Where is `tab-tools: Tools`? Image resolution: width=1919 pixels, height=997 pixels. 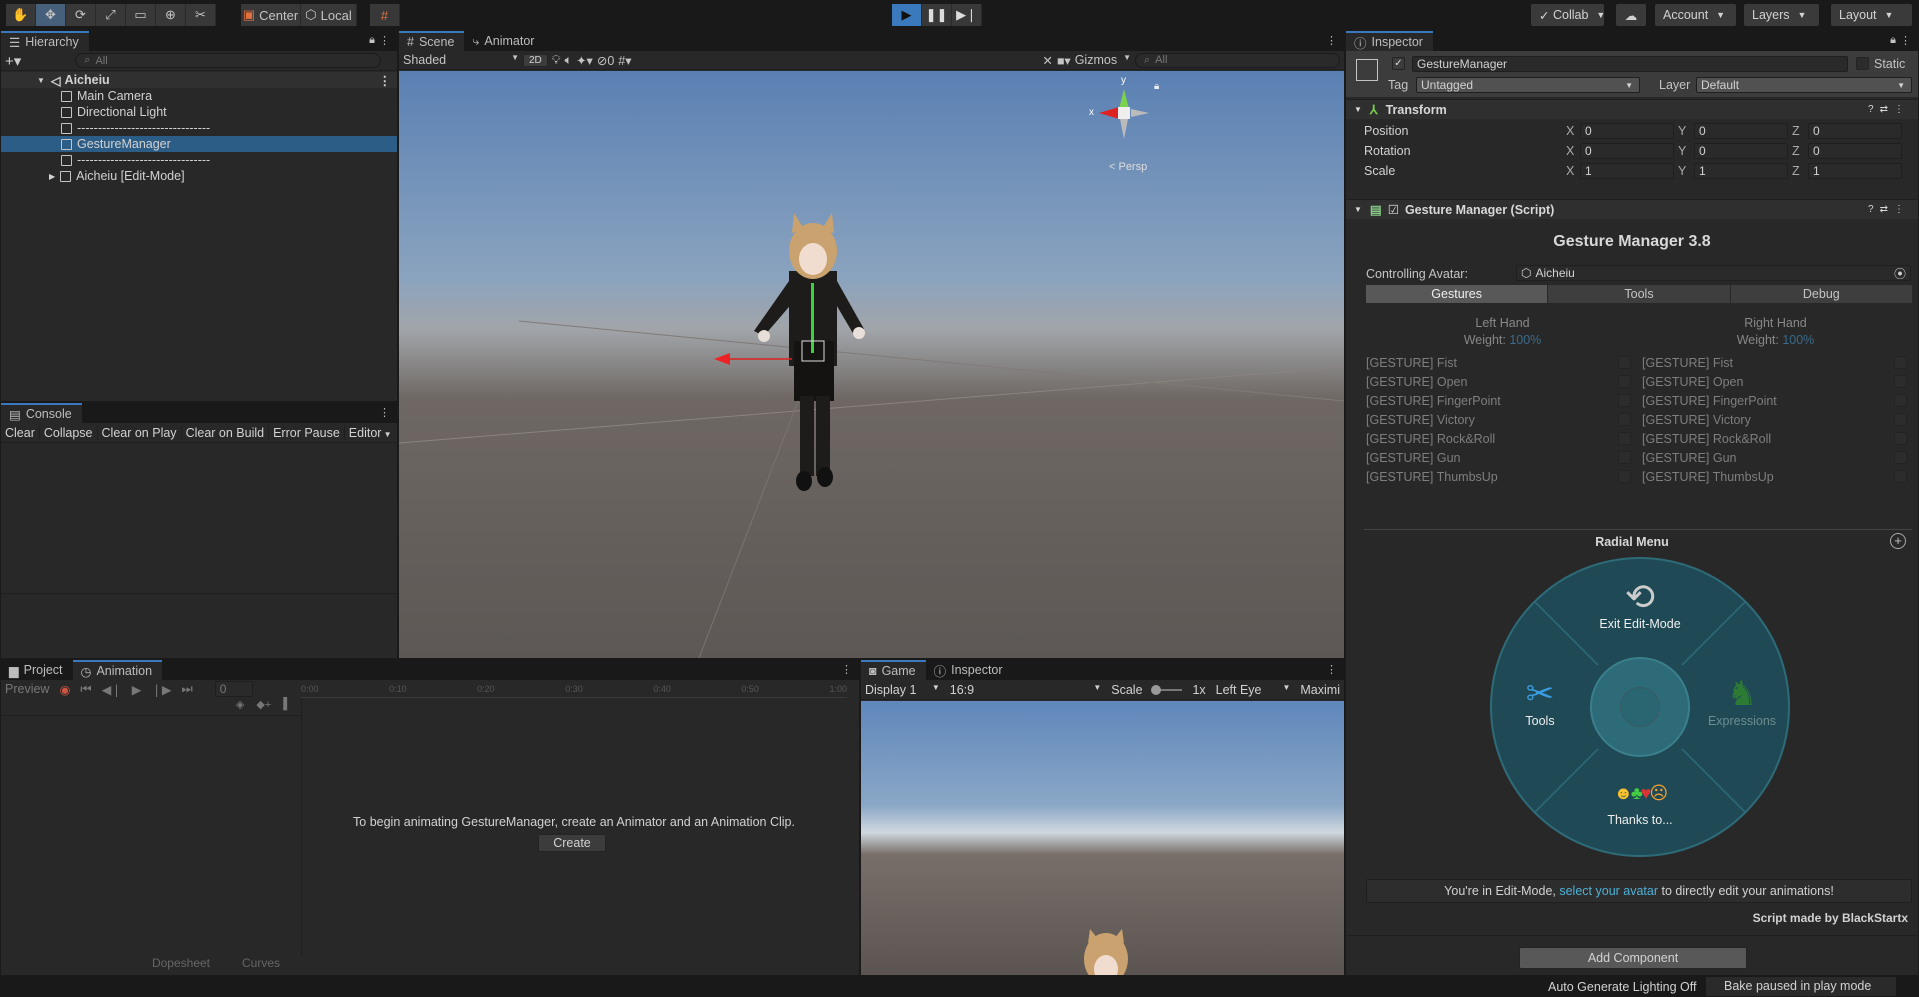
tab-tools: Tools is located at coordinates (1639, 294).